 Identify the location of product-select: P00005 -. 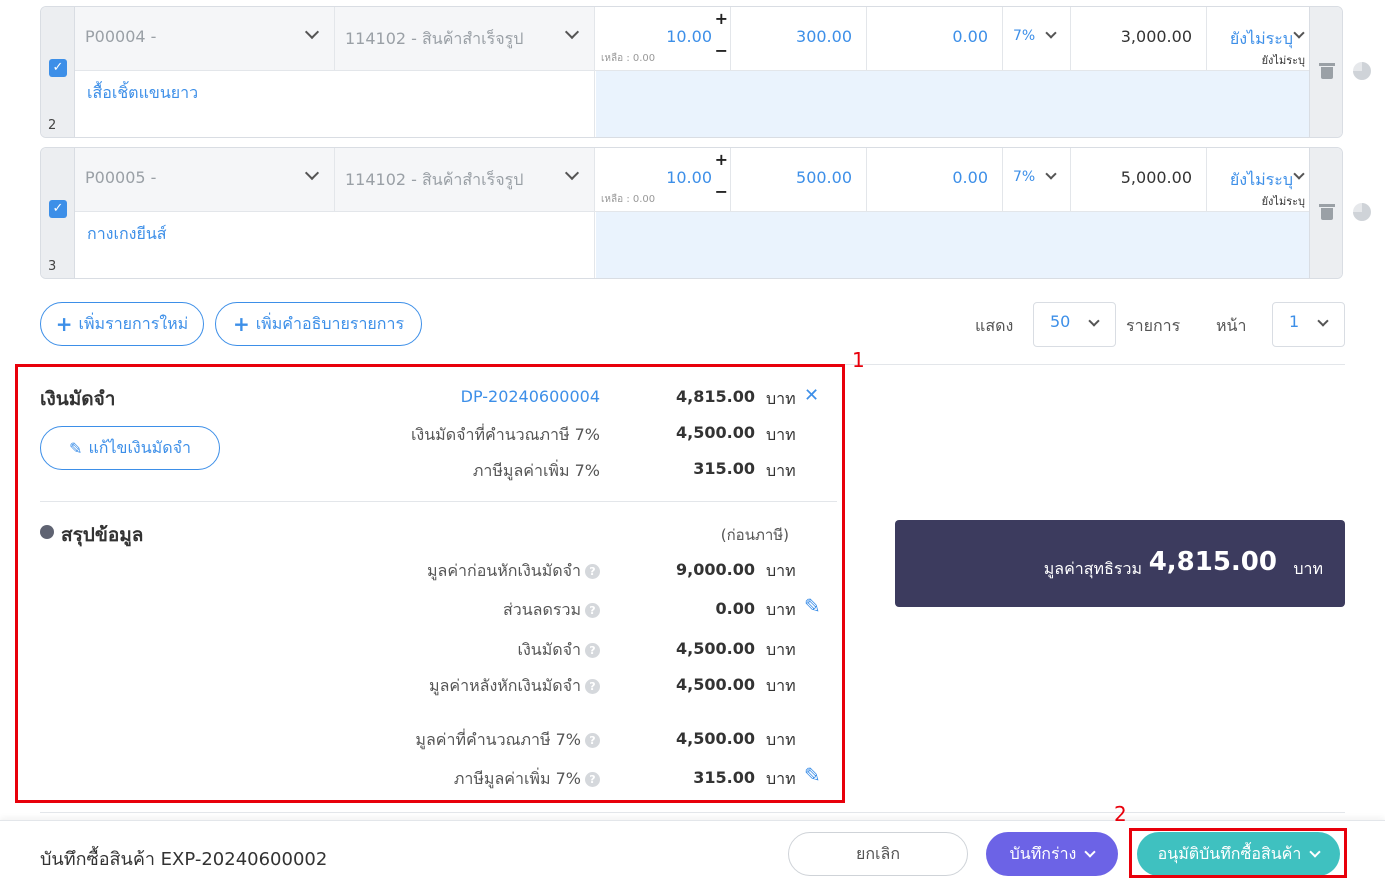
(205, 180).